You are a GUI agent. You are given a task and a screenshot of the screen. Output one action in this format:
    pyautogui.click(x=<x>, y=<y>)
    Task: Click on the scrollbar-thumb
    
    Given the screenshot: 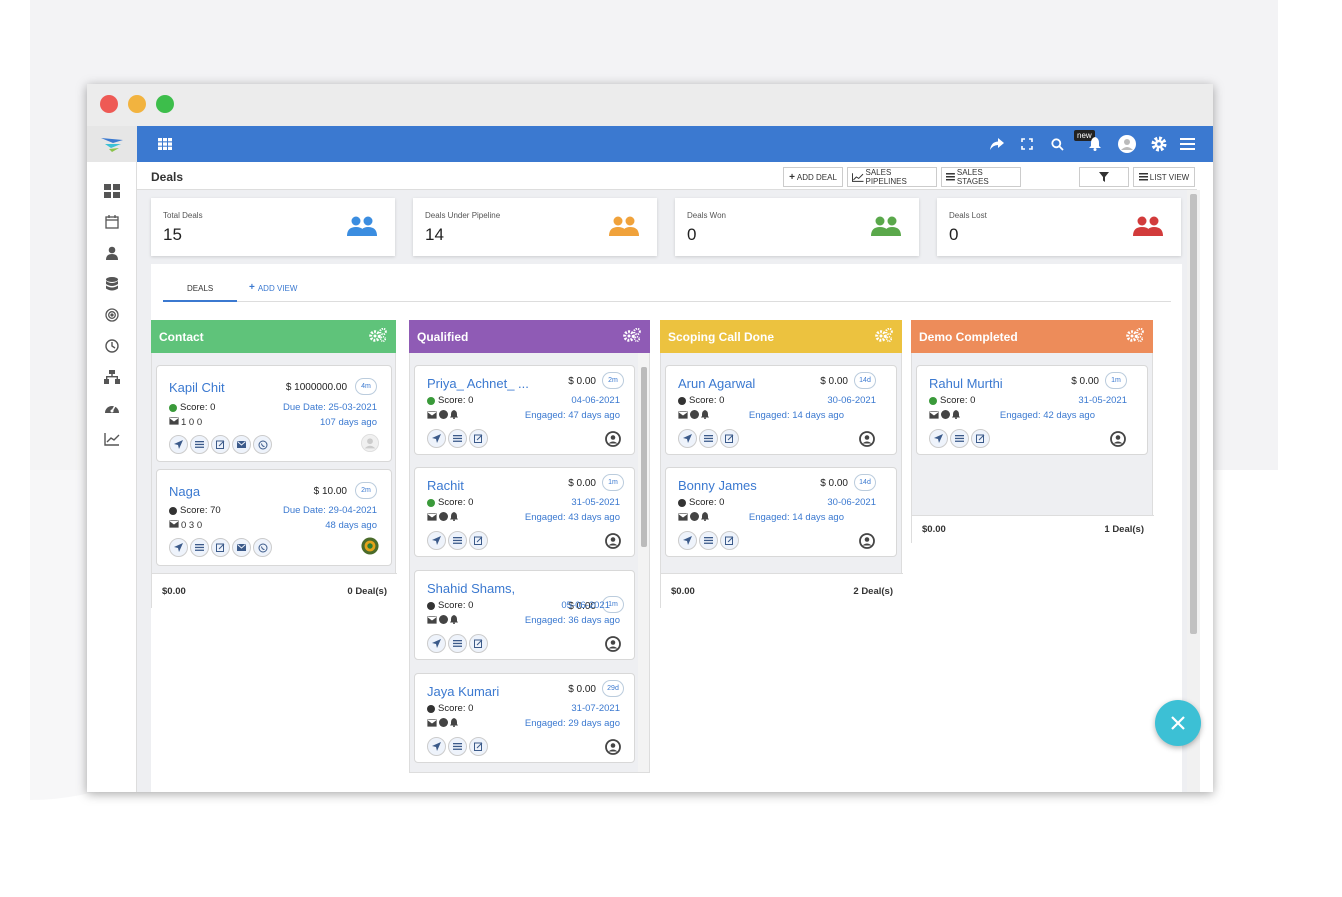 What is the action you would take?
    pyautogui.click(x=644, y=457)
    